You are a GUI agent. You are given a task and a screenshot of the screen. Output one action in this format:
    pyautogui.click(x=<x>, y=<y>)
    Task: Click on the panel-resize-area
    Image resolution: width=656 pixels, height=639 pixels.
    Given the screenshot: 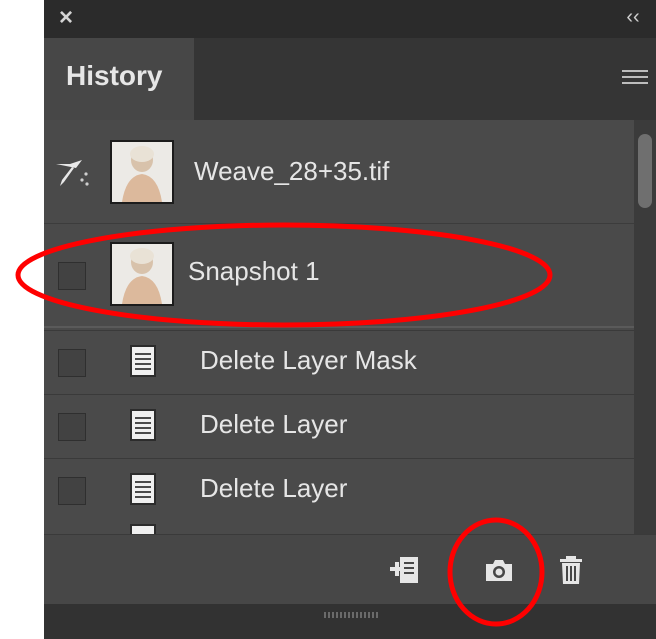 What is the action you would take?
    pyautogui.click(x=350, y=621)
    